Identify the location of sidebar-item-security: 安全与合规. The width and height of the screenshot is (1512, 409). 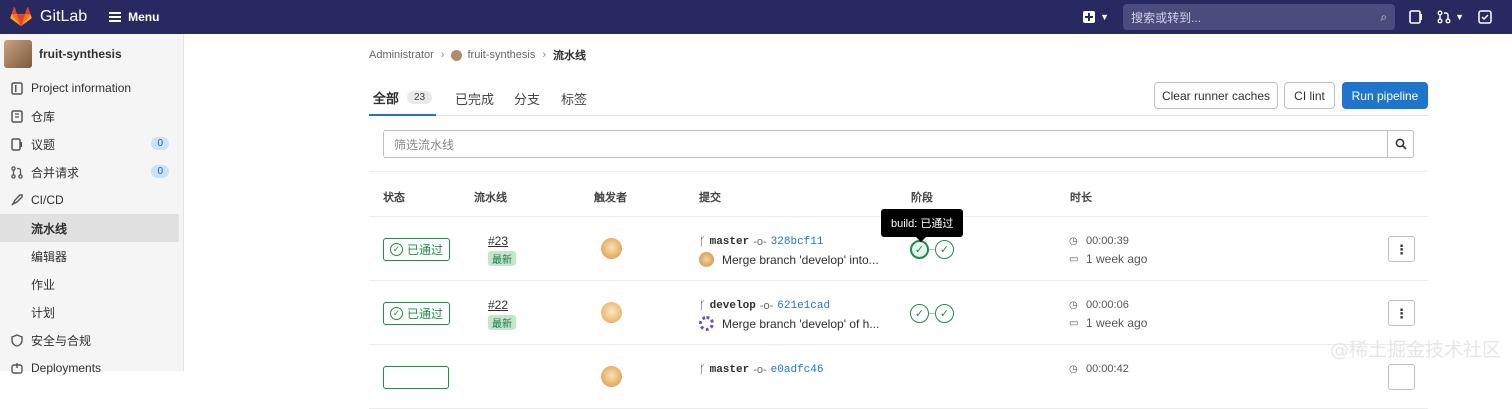
(91, 340).